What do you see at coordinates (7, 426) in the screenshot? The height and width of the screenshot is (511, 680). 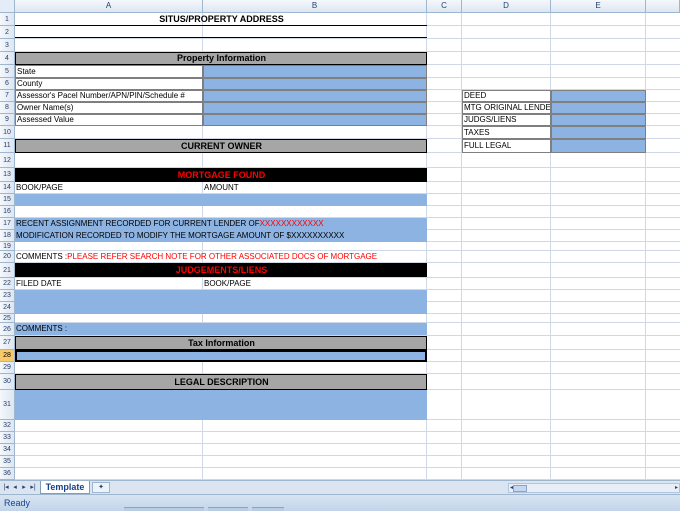 I see `row-header-32: 32` at bounding box center [7, 426].